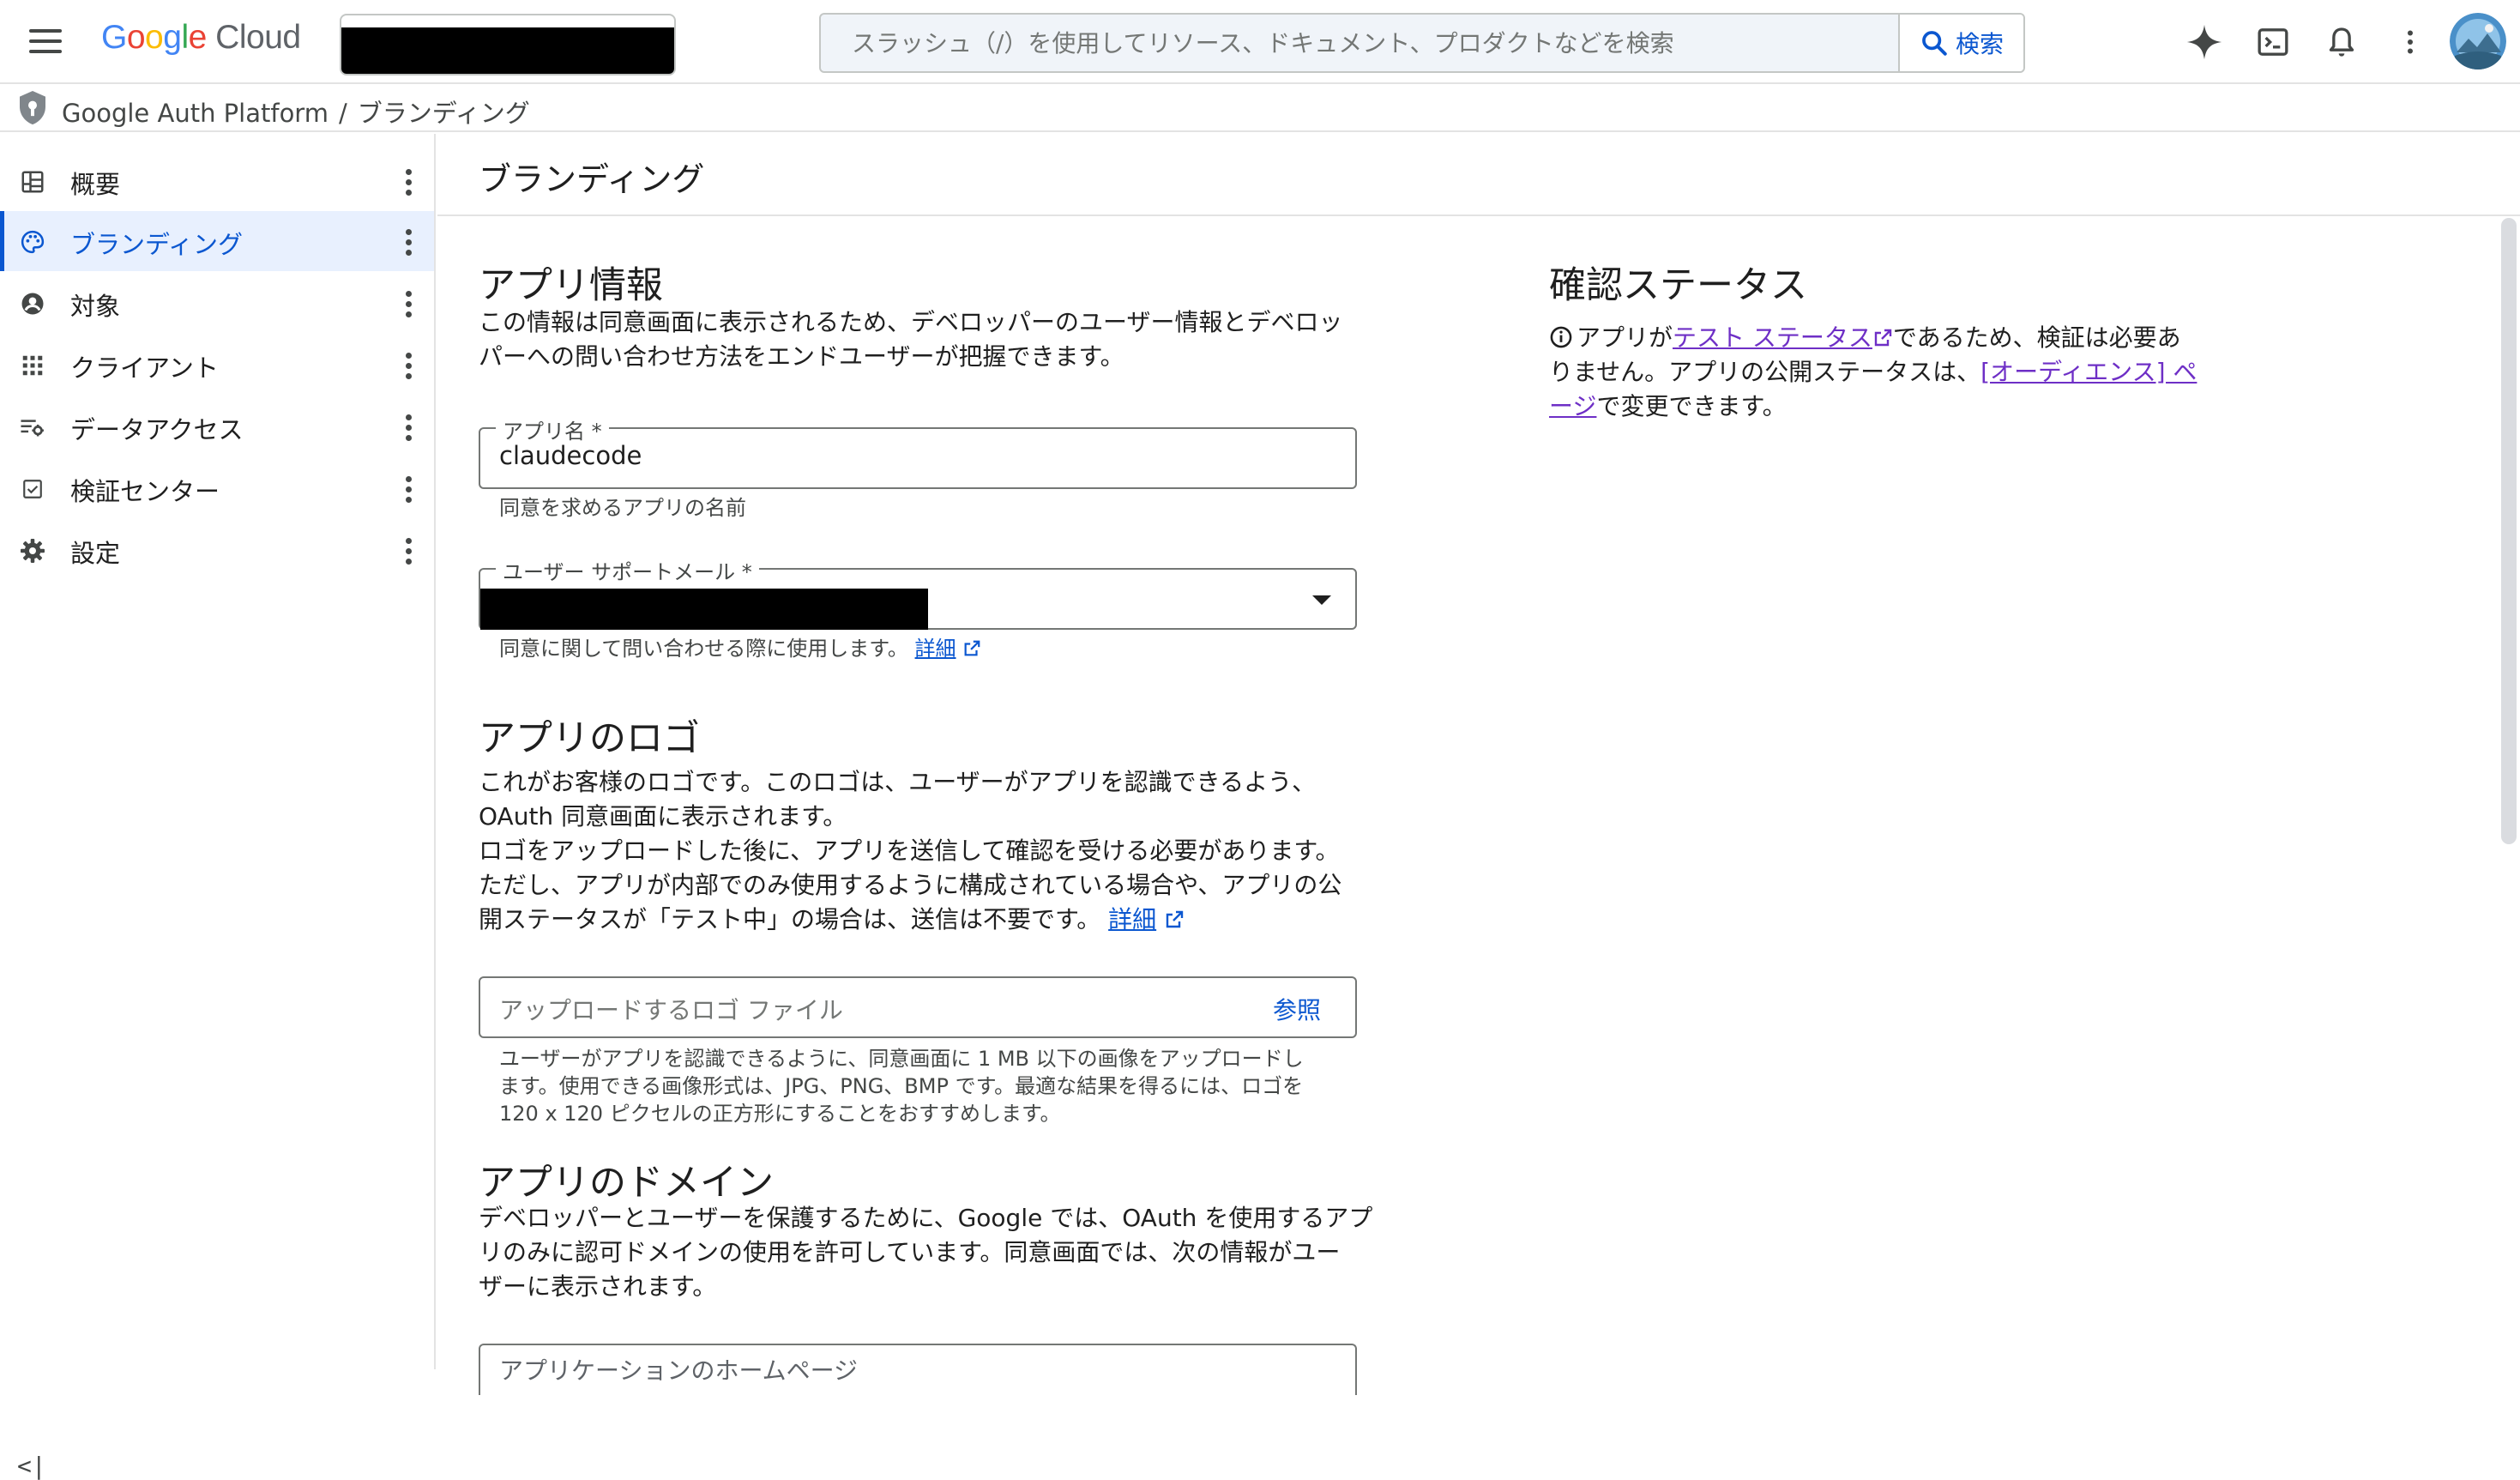 This screenshot has width=2520, height=1480. What do you see at coordinates (598, 1286) in the screenshot?
I see `app-domain-description-line: ザーに表示されます。` at bounding box center [598, 1286].